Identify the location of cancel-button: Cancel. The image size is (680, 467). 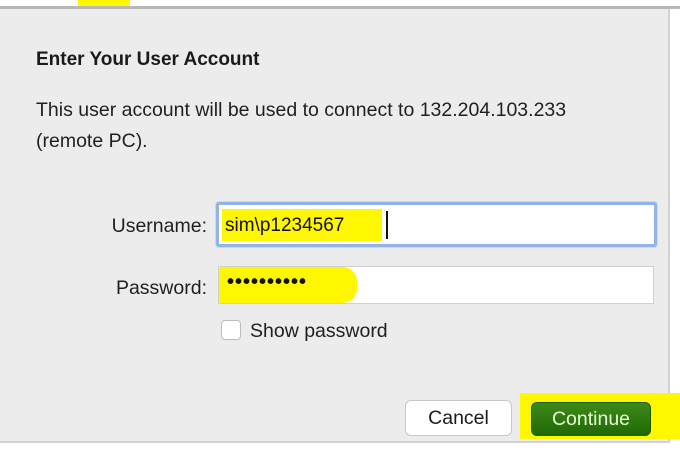
(458, 418).